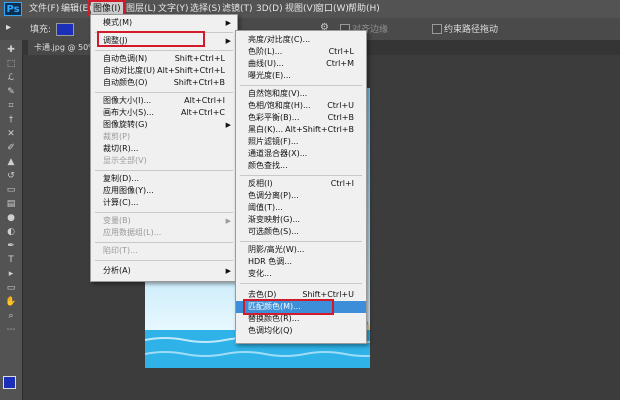  What do you see at coordinates (11, 302) in the screenshot?
I see `hand-tool-icon: ✋` at bounding box center [11, 302].